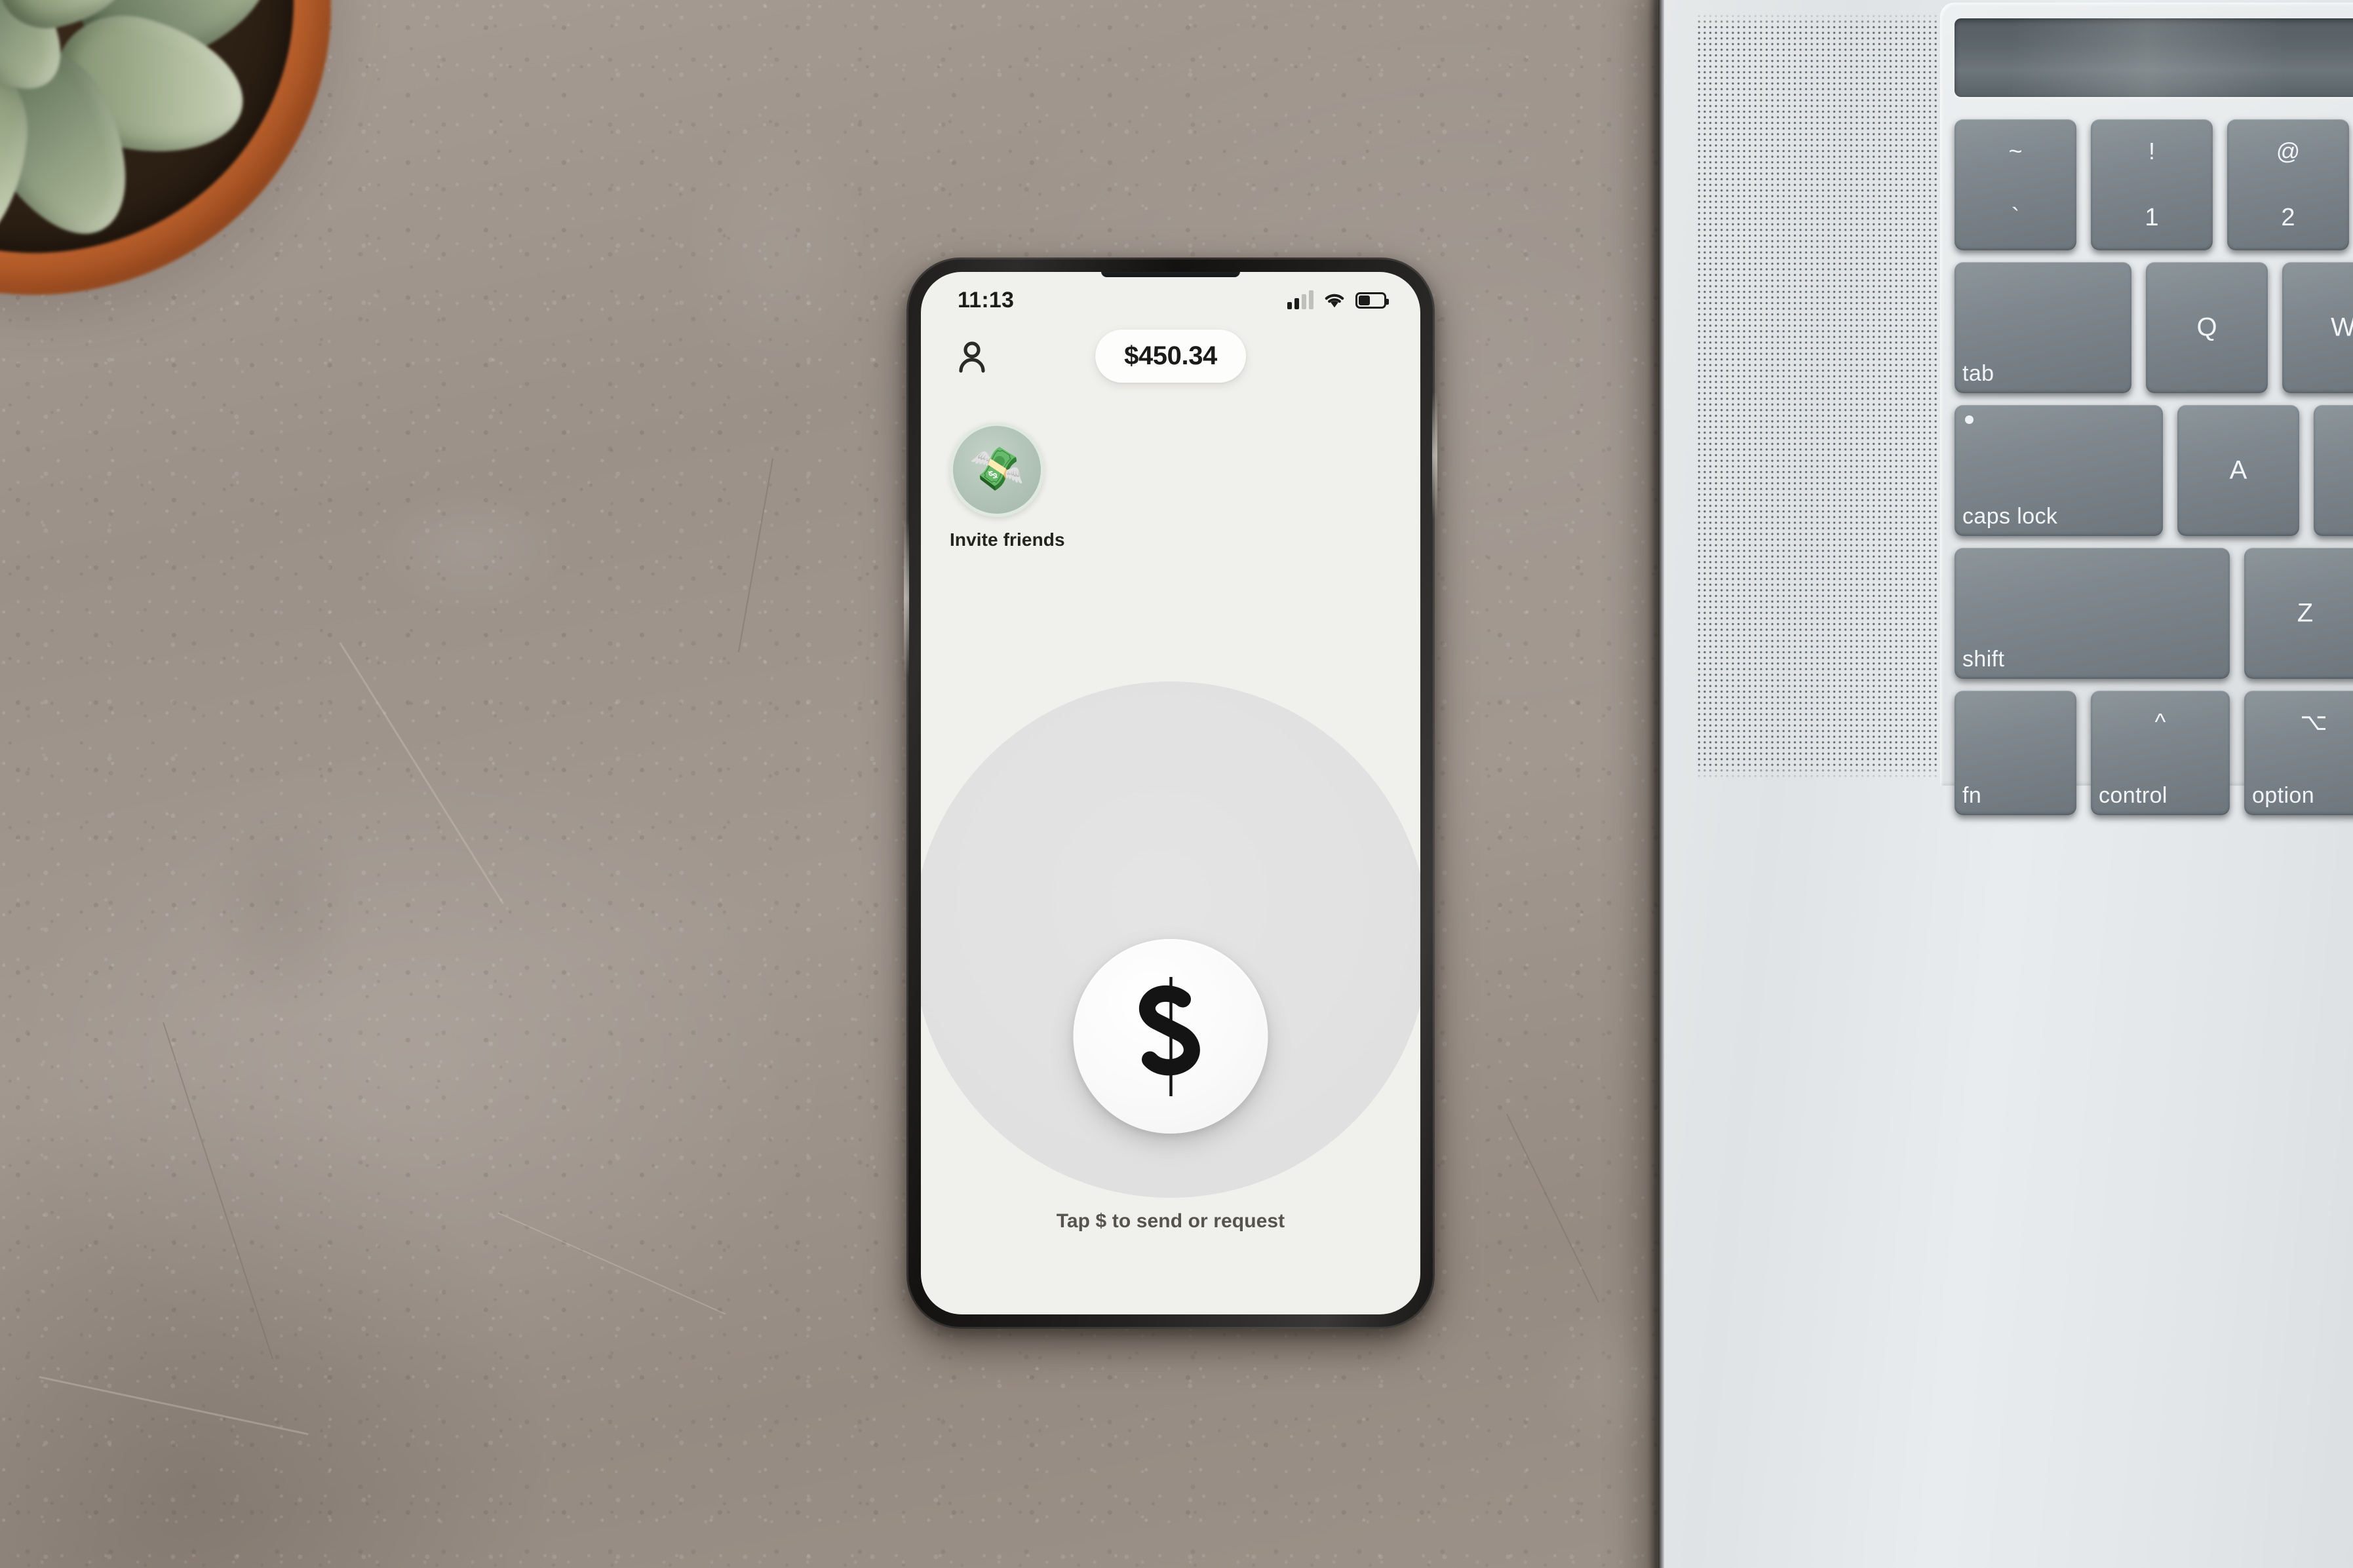 The width and height of the screenshot is (2353, 1568). What do you see at coordinates (906, 598) in the screenshot?
I see `volume-button` at bounding box center [906, 598].